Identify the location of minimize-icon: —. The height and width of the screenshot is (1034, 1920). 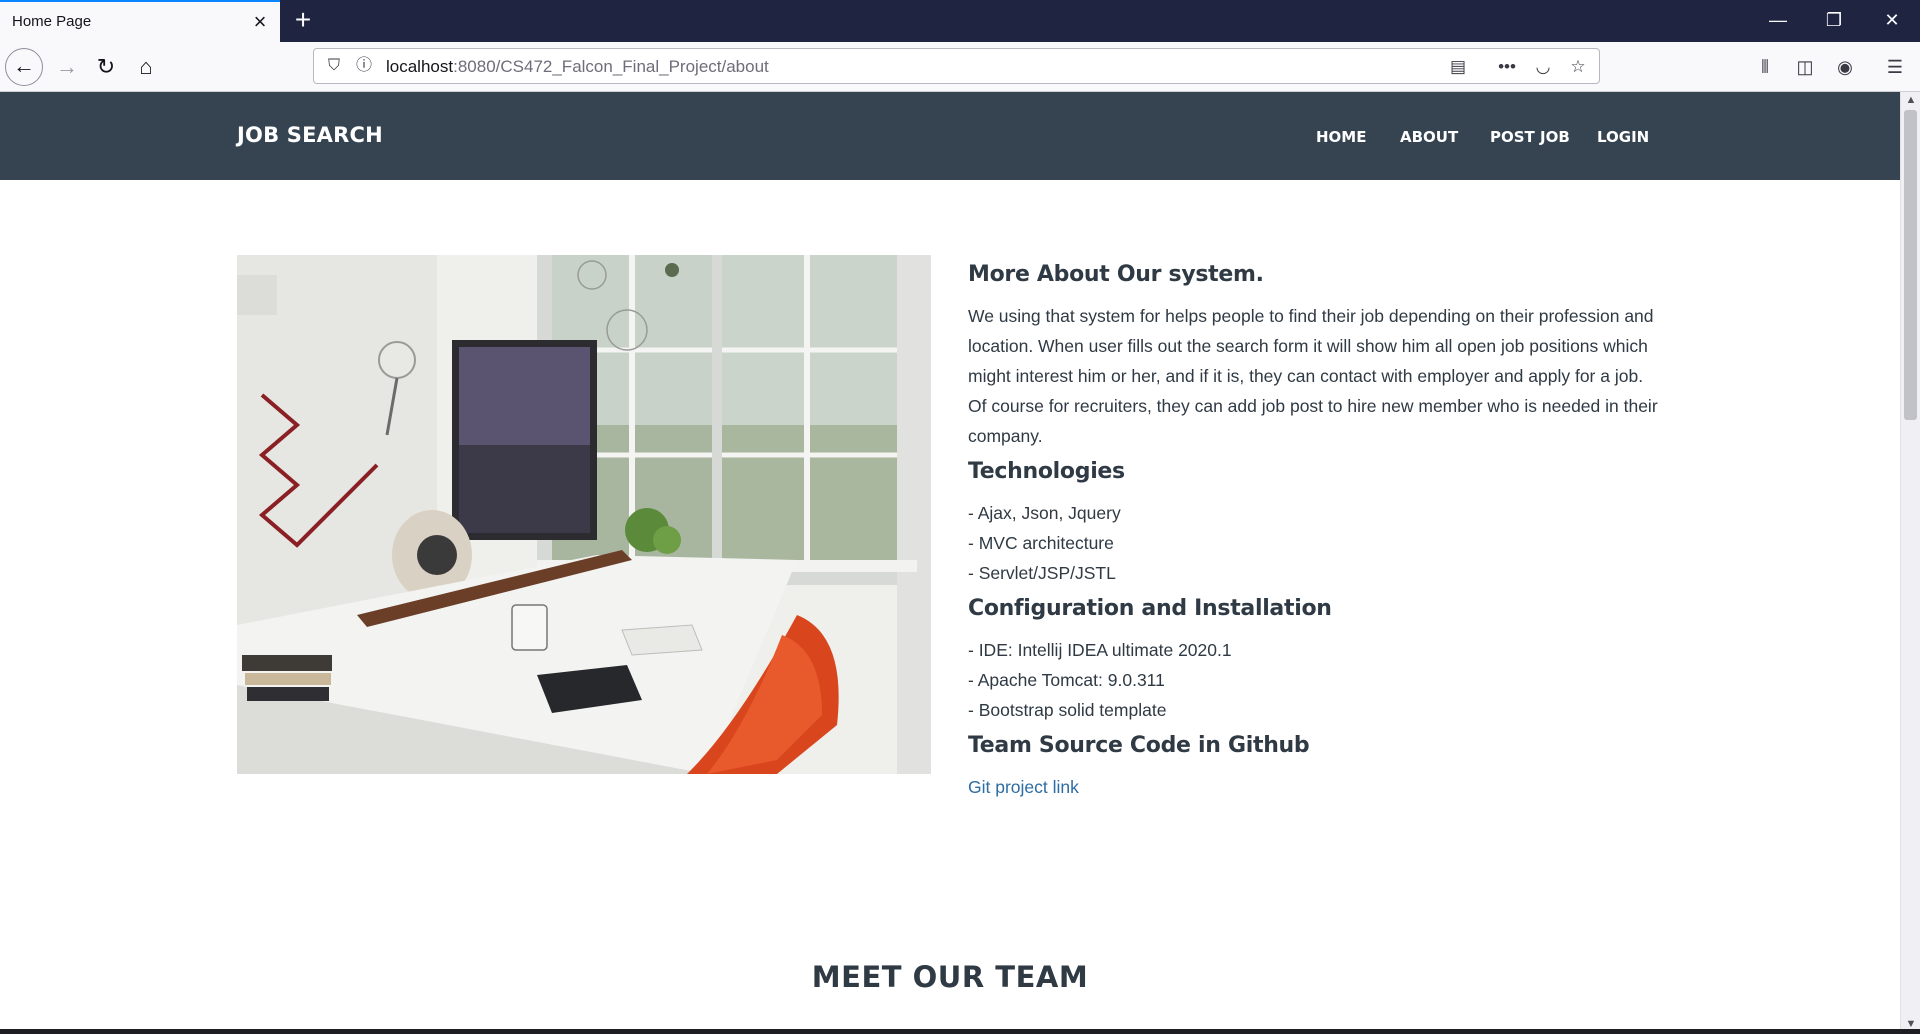
(1778, 21).